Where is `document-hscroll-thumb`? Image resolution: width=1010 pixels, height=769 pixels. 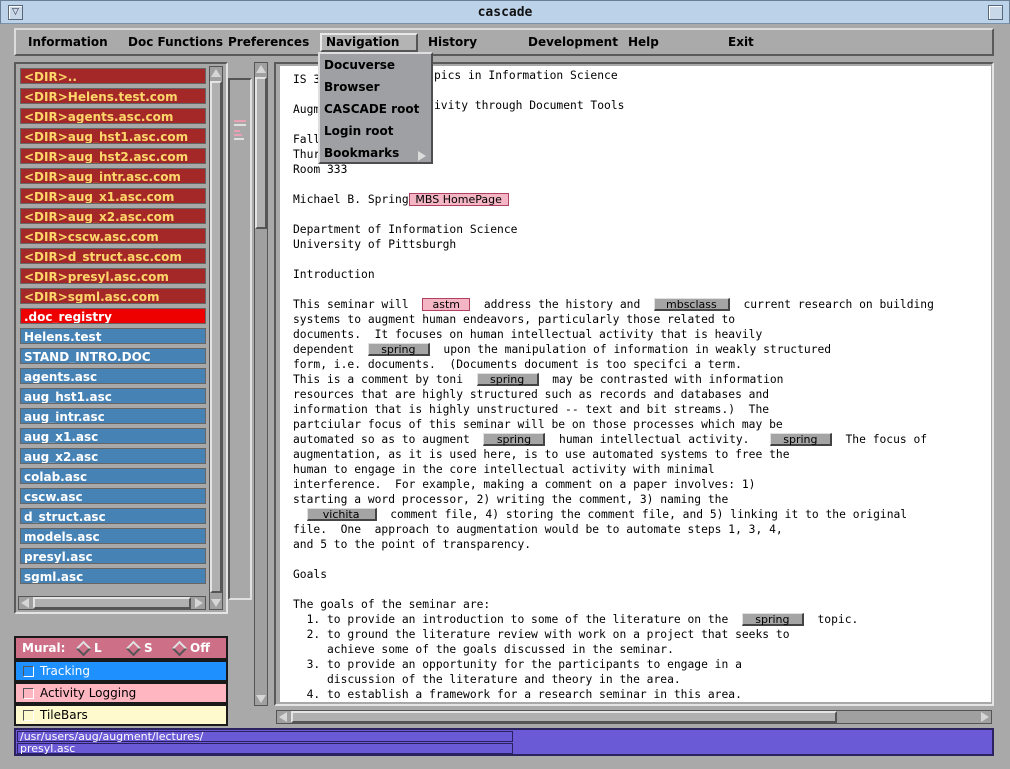 document-hscroll-thumb is located at coordinates (564, 717).